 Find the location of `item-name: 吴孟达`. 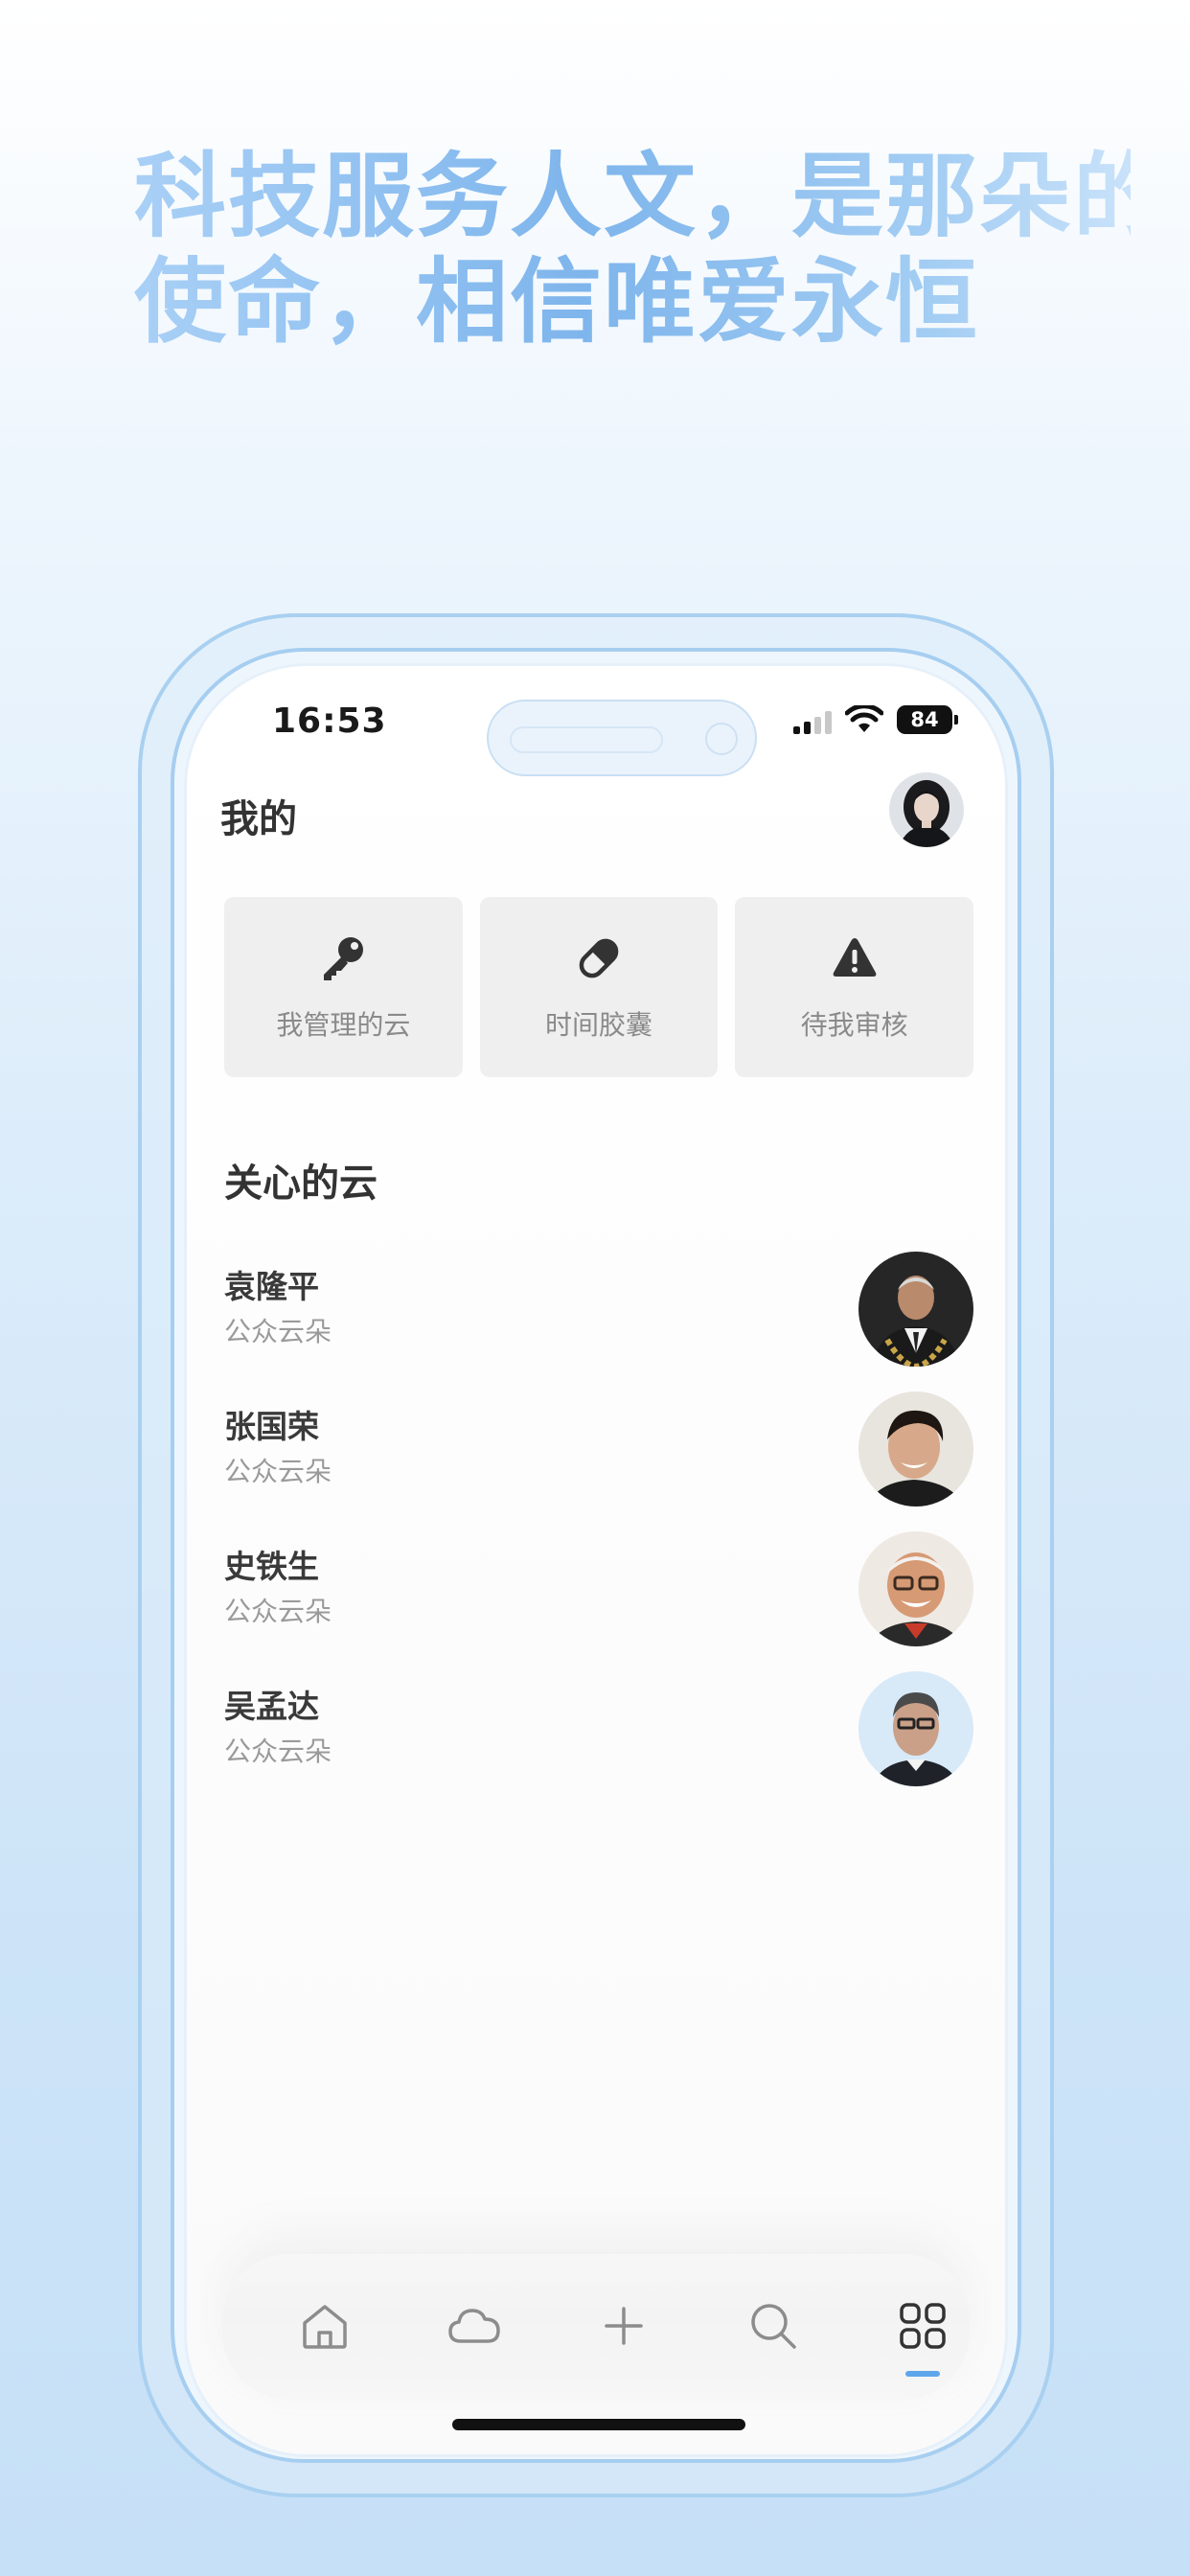

item-name: 吴孟达 is located at coordinates (271, 1706).